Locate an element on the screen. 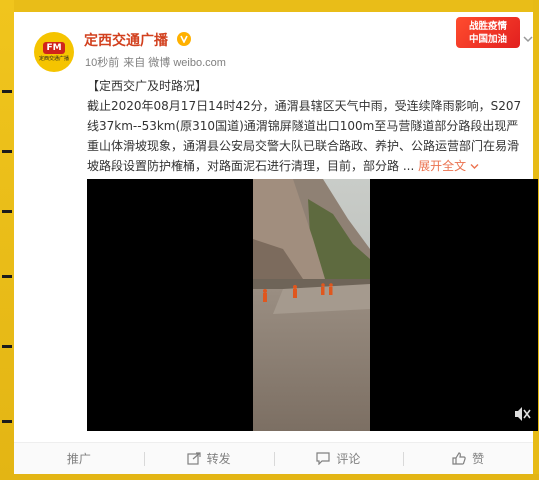 The height and width of the screenshot is (480, 539). comment-button: 评论 is located at coordinates (338, 458).